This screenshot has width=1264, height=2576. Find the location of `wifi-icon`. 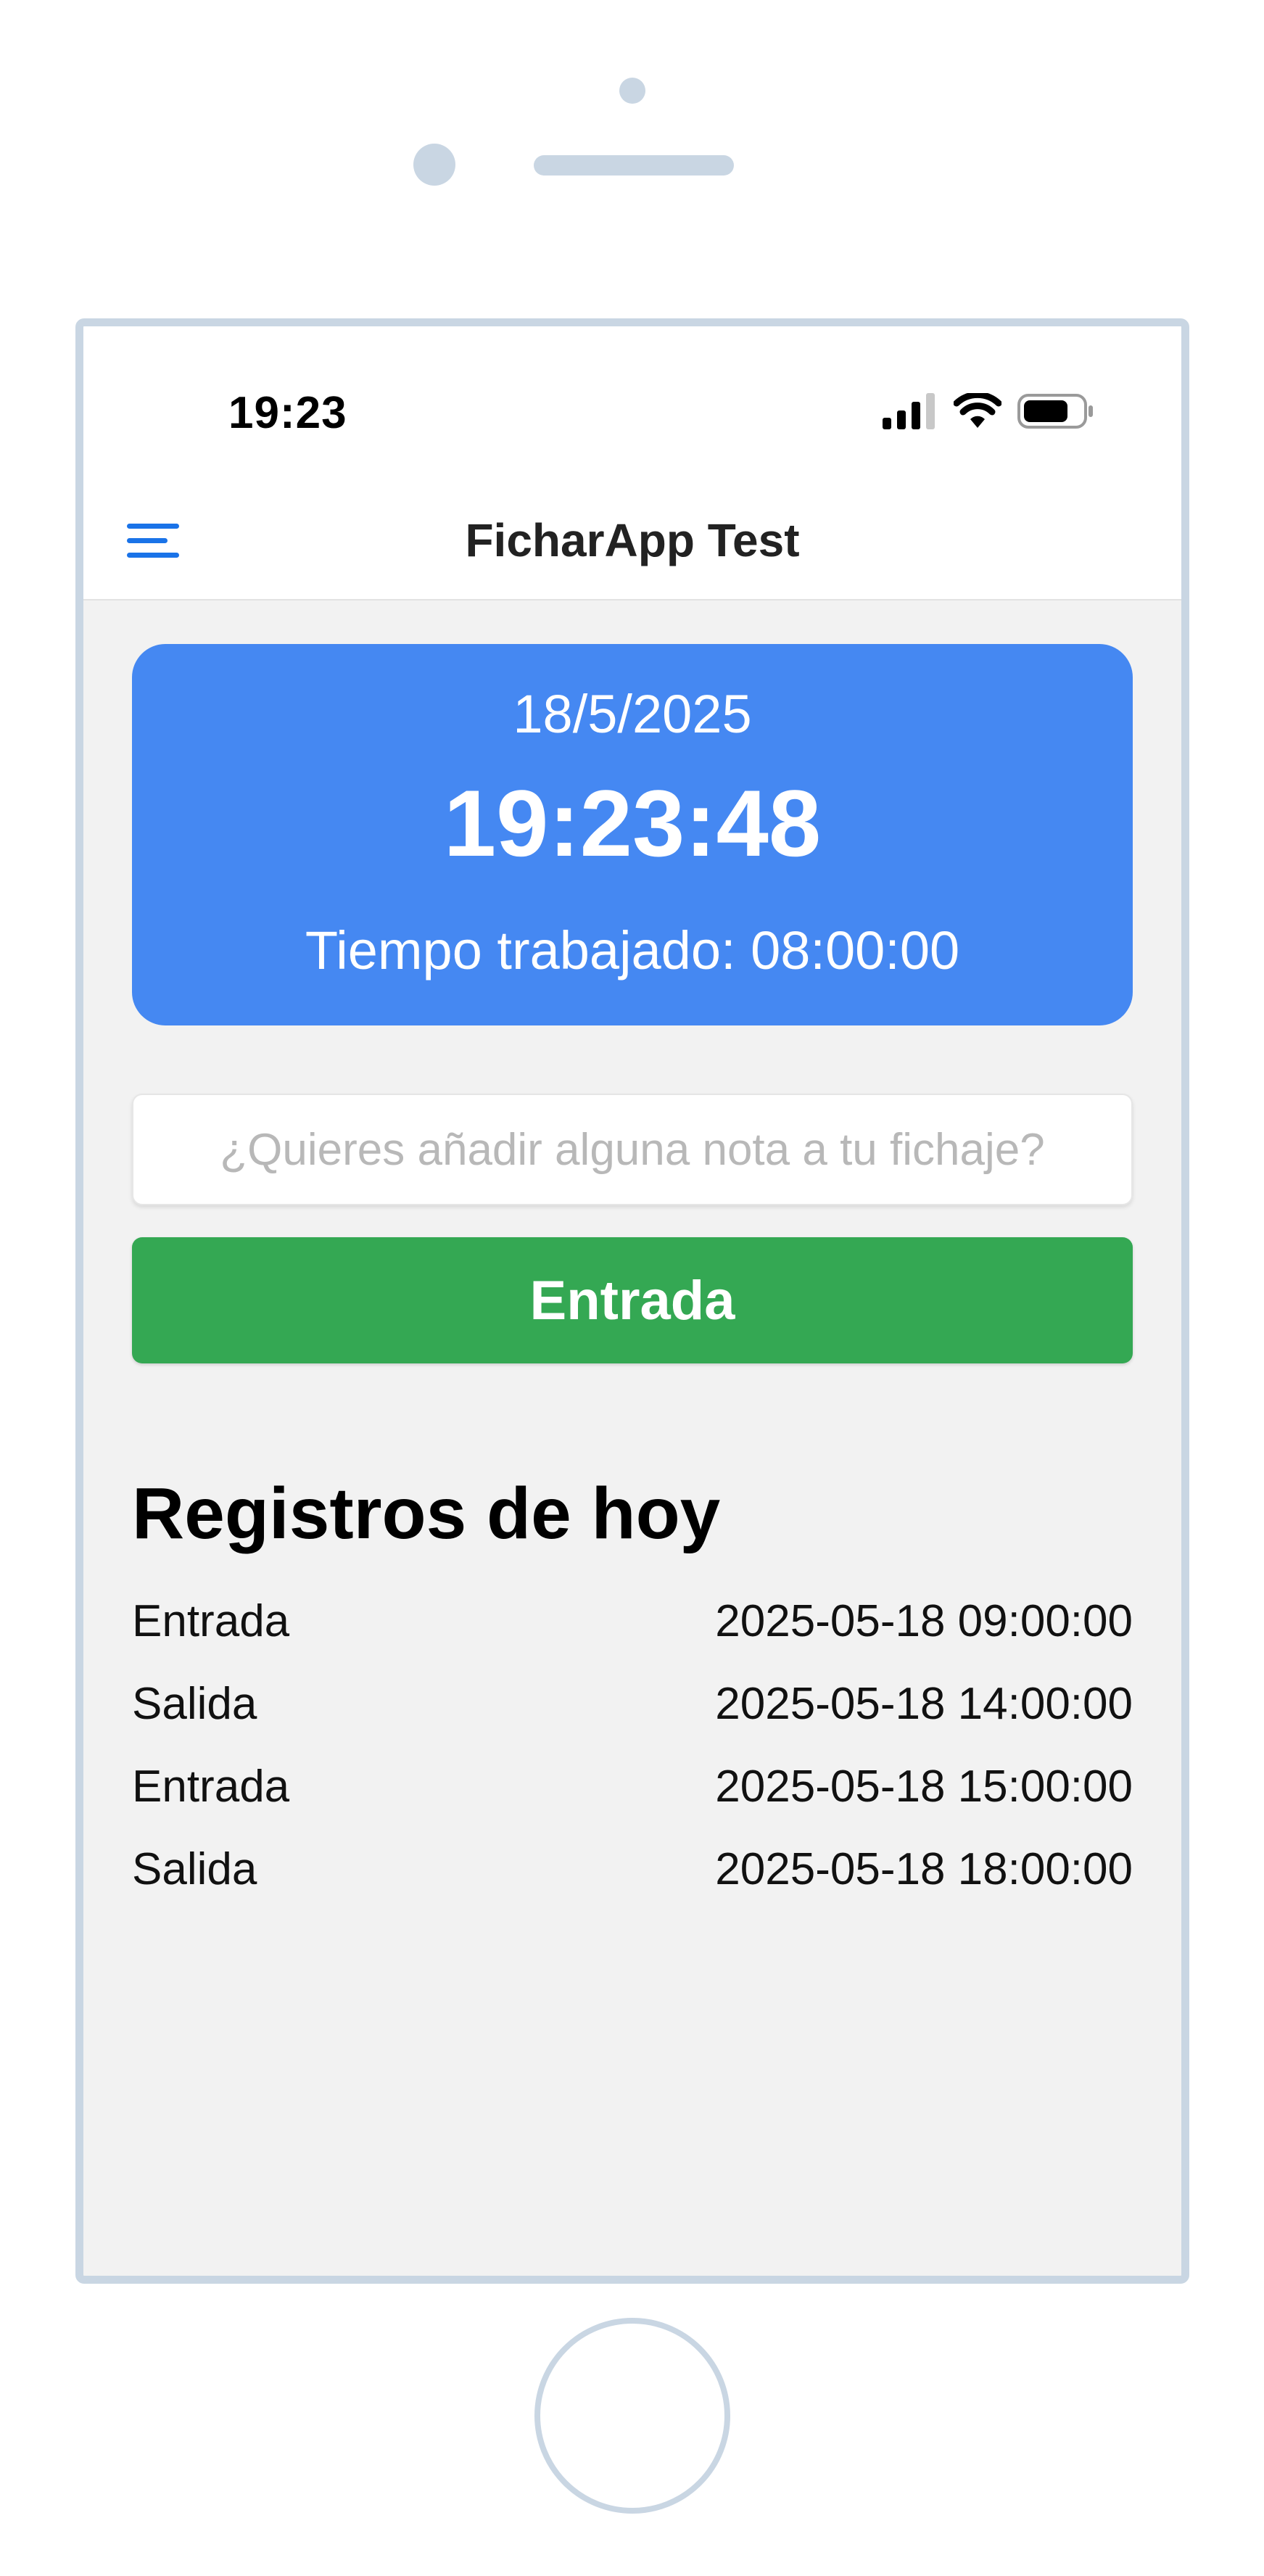

wifi-icon is located at coordinates (977, 411).